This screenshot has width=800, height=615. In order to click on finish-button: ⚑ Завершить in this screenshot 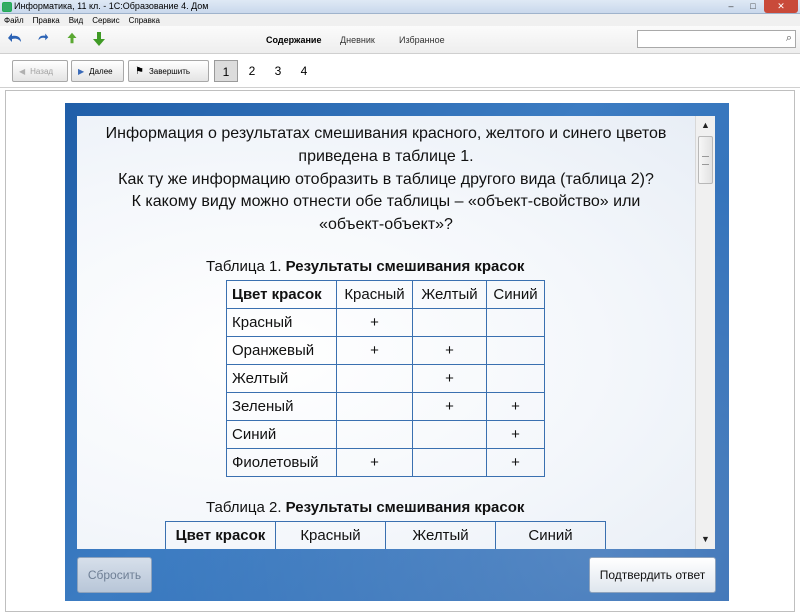, I will do `click(168, 71)`.